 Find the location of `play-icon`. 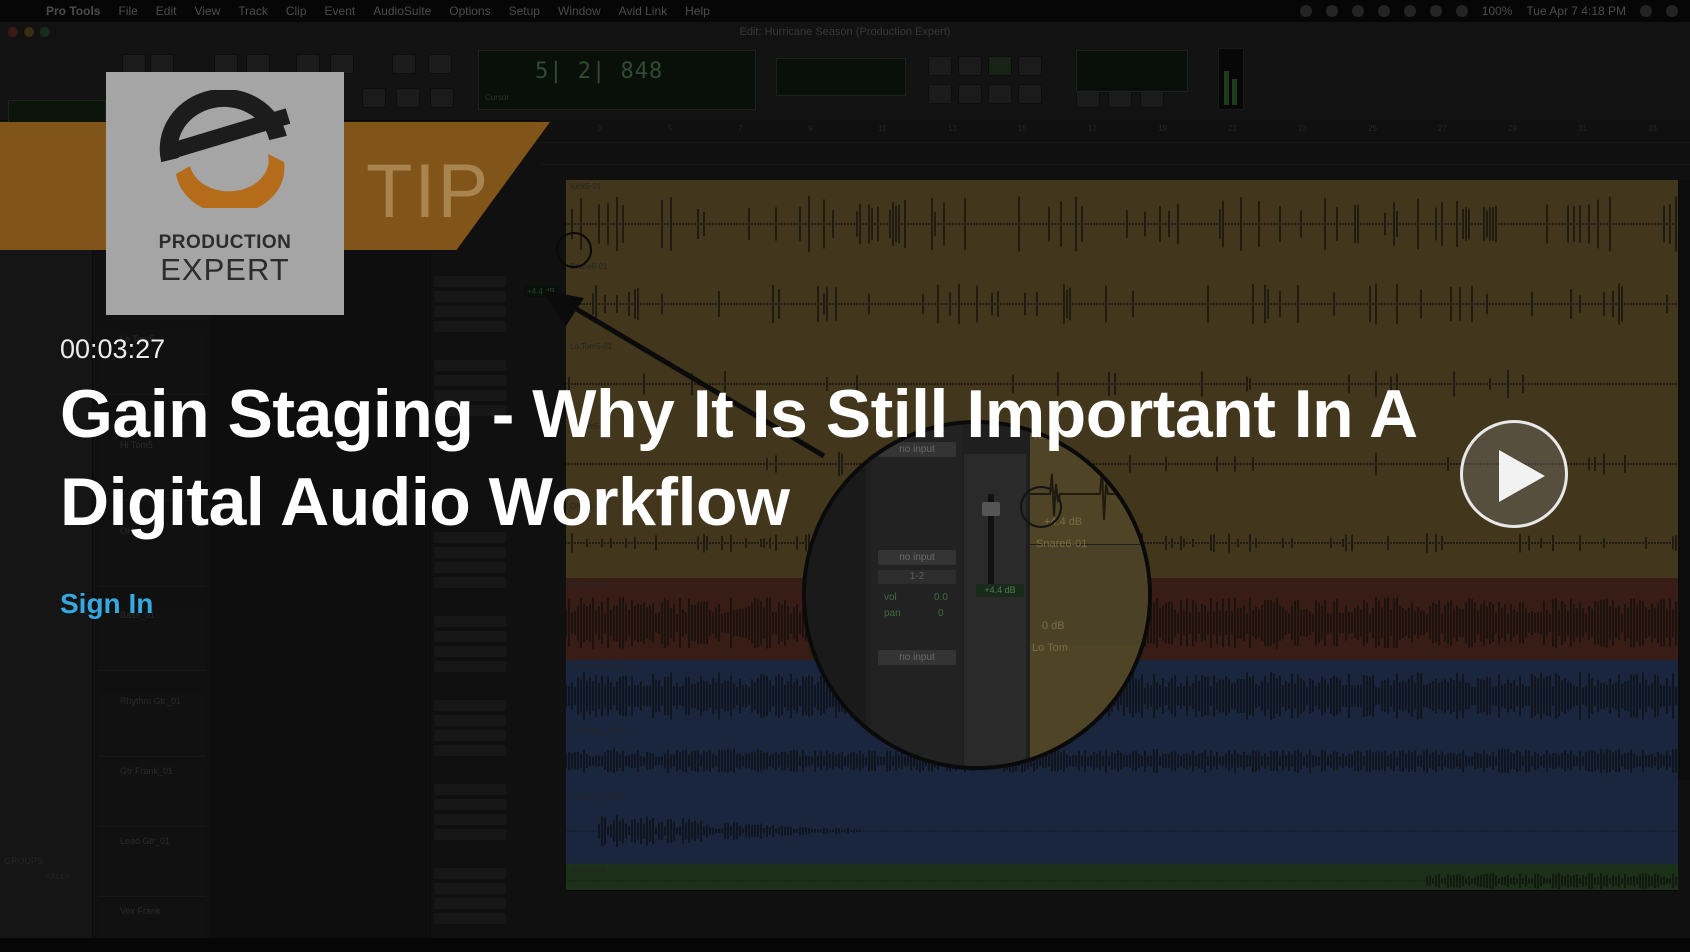

play-icon is located at coordinates (1522, 476).